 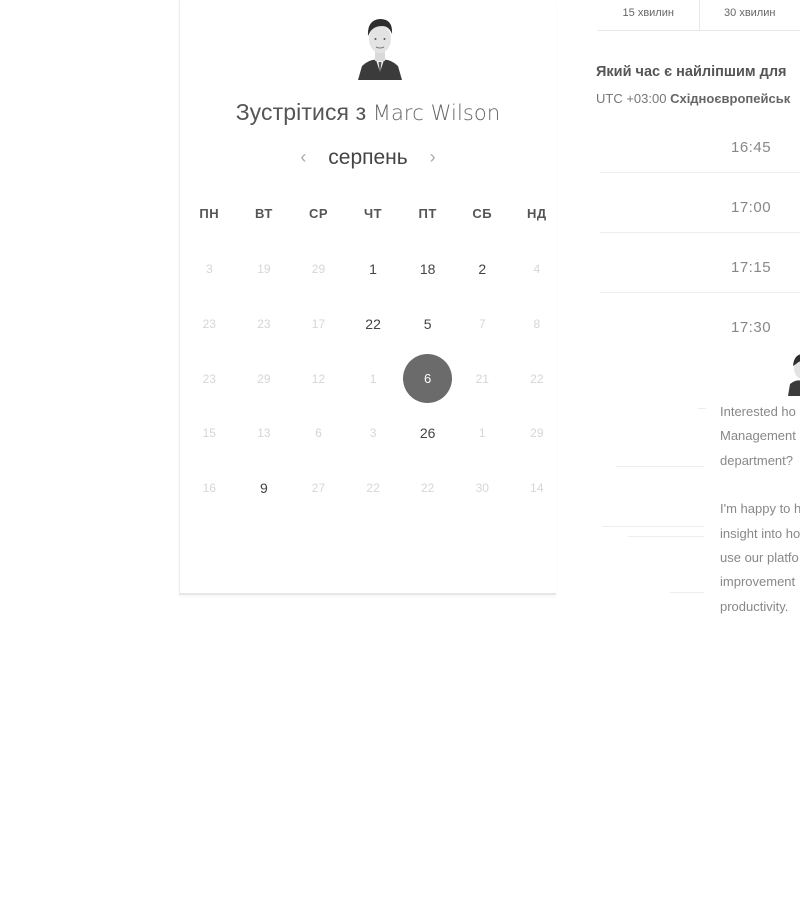 What do you see at coordinates (756, 460) in the screenshot?
I see `message-line: department?` at bounding box center [756, 460].